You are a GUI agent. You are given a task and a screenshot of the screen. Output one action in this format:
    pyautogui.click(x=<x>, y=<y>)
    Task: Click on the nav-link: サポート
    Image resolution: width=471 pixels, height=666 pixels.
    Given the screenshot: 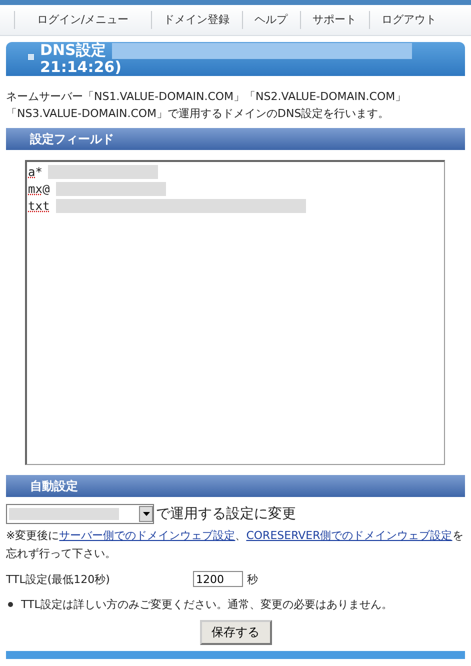 What is the action you would take?
    pyautogui.click(x=334, y=20)
    